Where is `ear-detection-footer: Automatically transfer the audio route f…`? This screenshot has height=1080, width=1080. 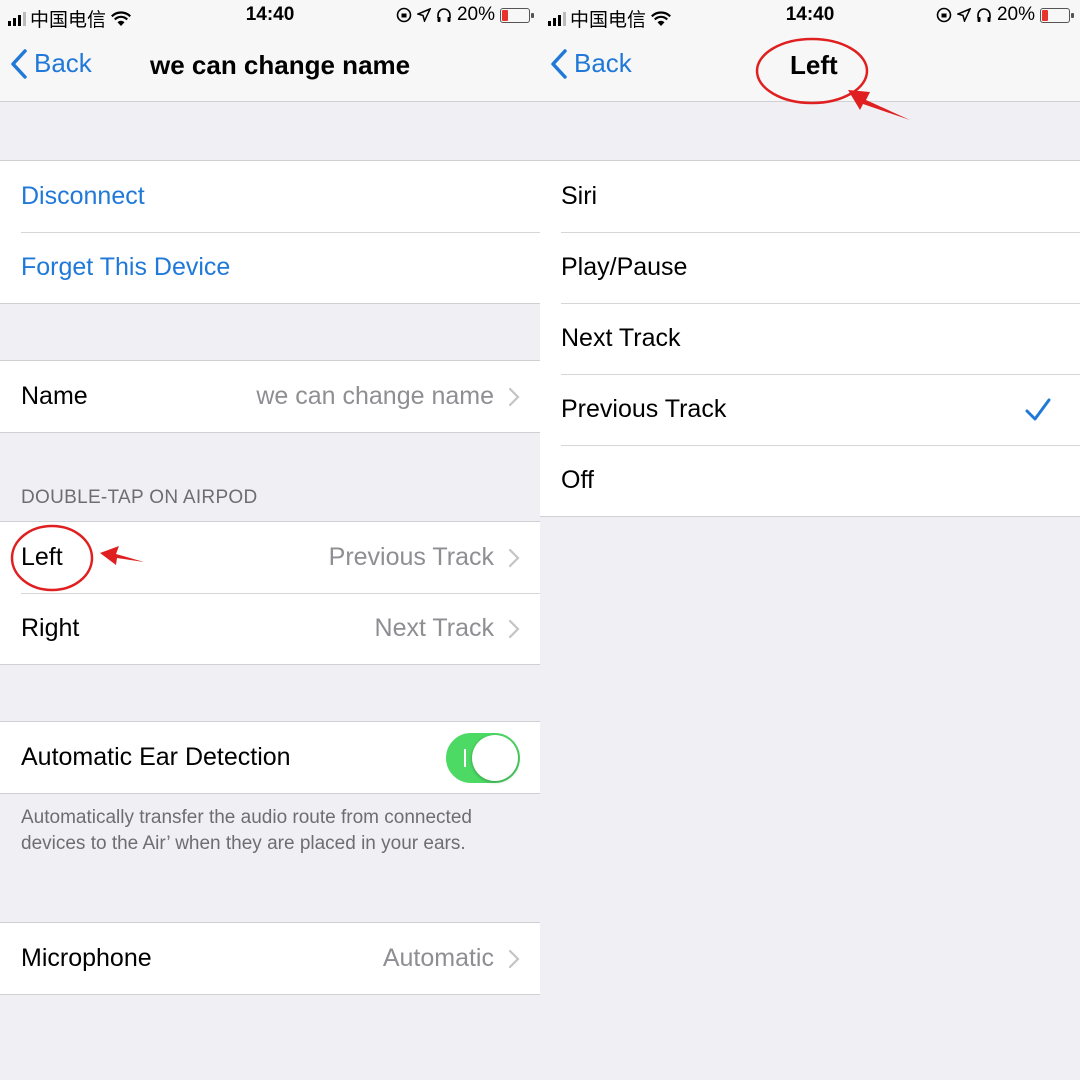
ear-detection-footer: Automatically transfer the audio route f… is located at coordinates (246, 830).